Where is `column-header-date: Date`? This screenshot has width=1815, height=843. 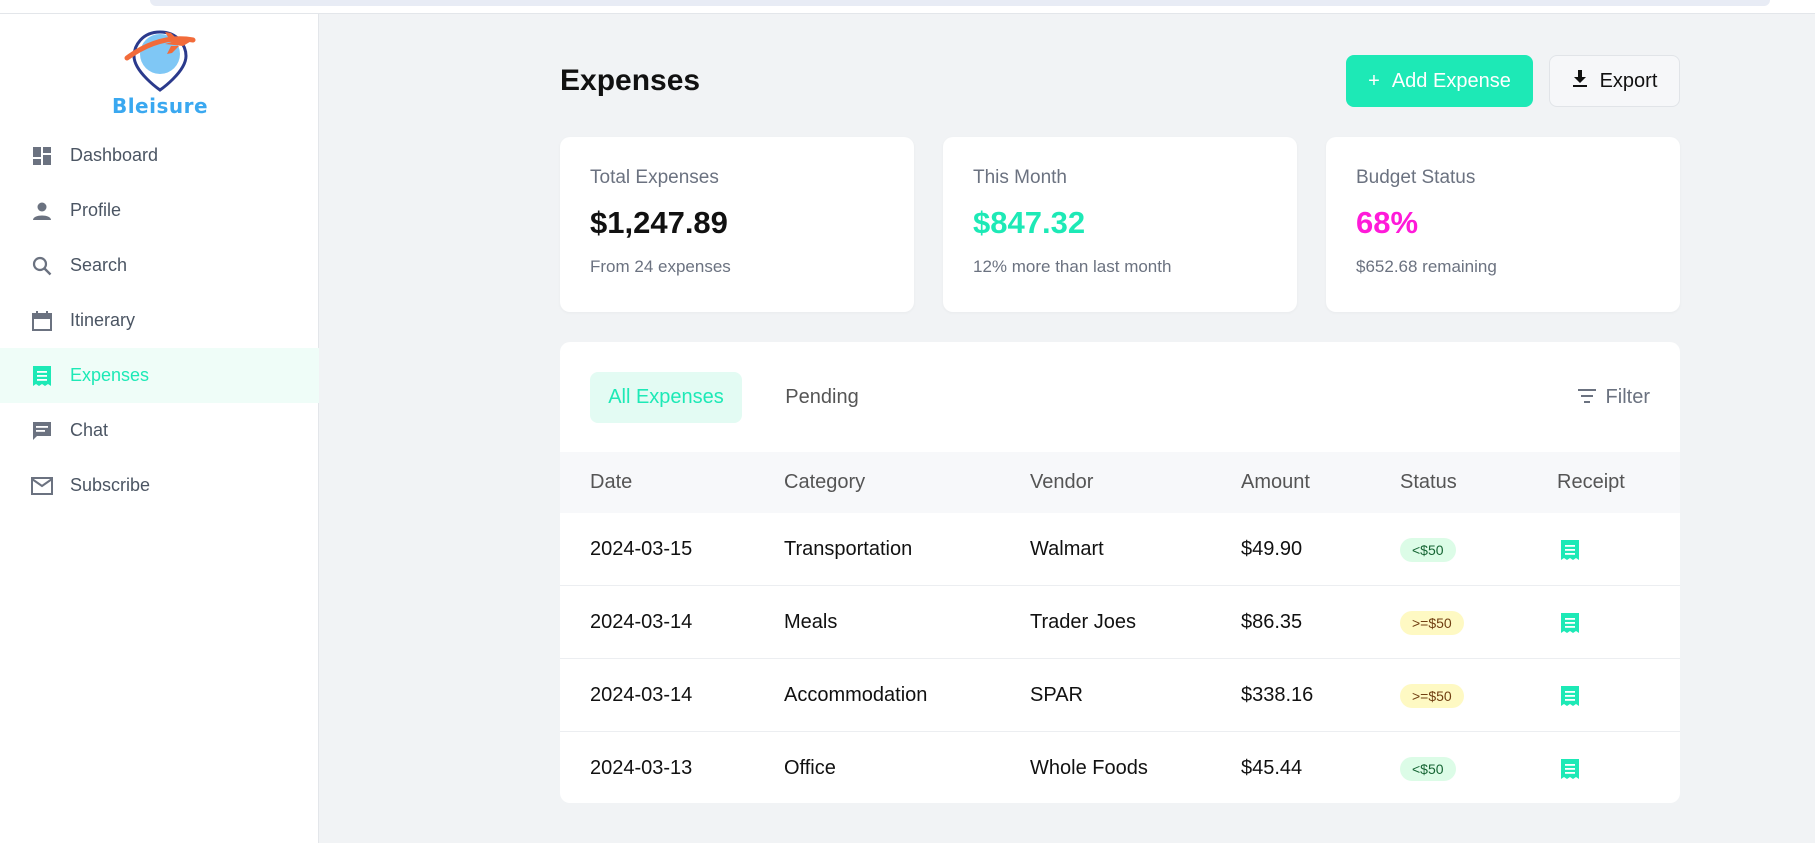
column-header-date: Date is located at coordinates (611, 482).